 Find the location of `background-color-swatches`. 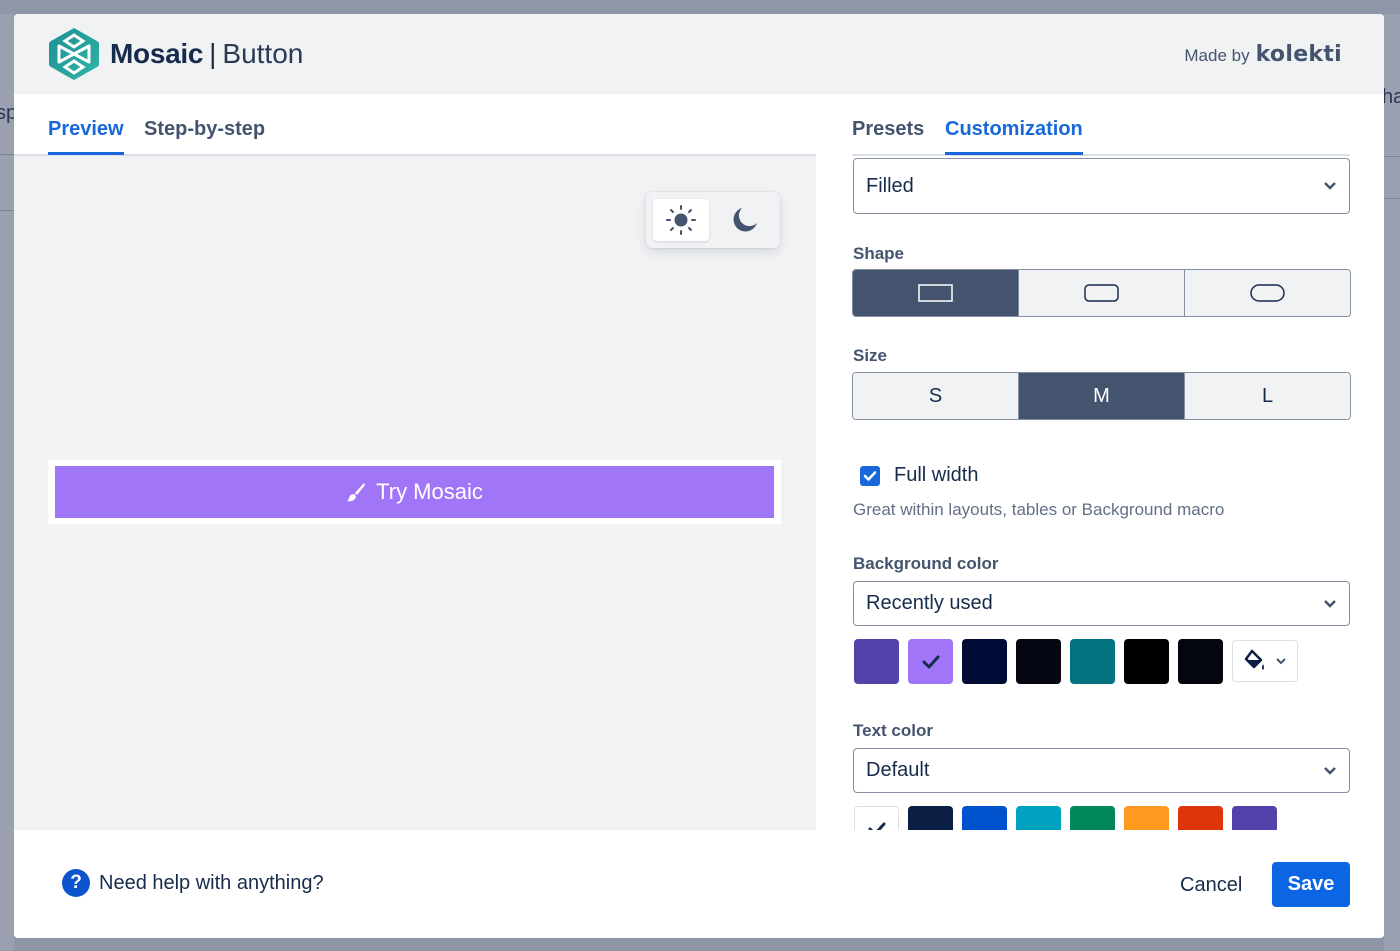

background-color-swatches is located at coordinates (1076, 661).